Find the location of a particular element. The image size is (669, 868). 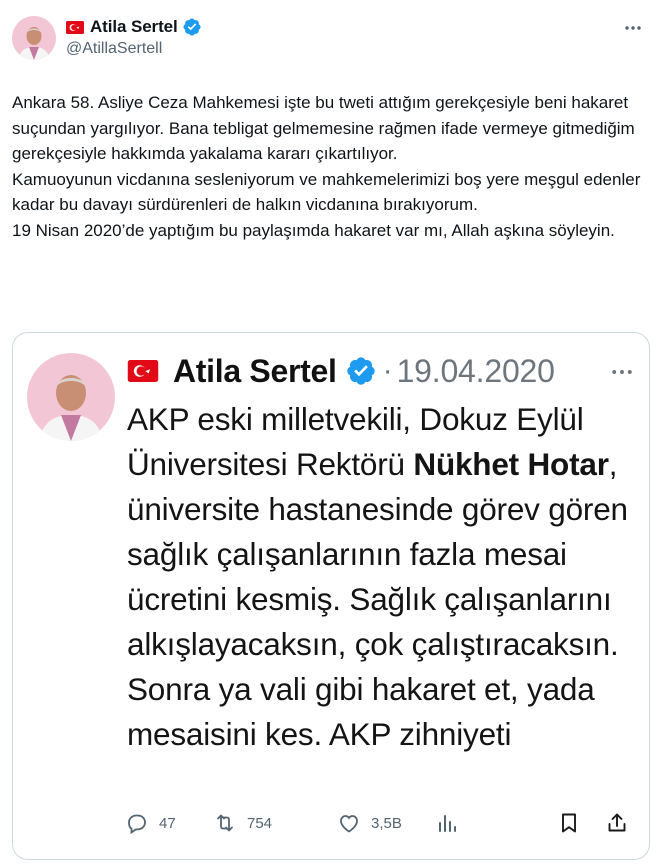

reply-count: 47 is located at coordinates (167, 823).